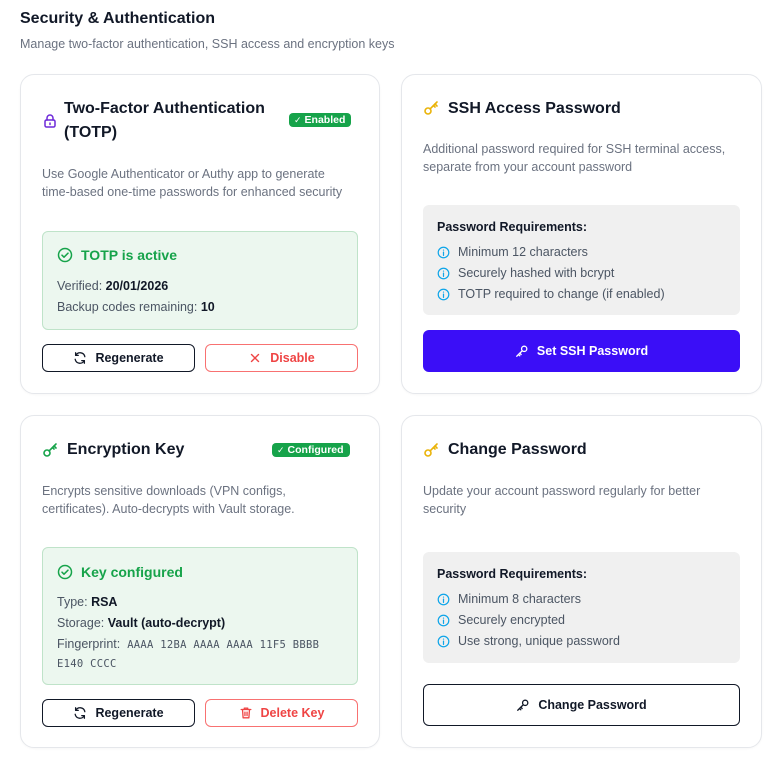 This screenshot has height=764, width=778. Describe the element at coordinates (126, 449) in the screenshot. I see `encryption-title: Encryption Key` at that location.